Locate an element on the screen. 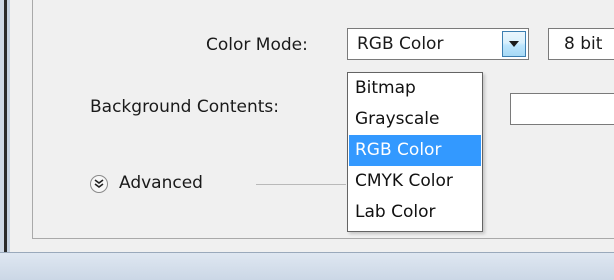  advanced-toggle-icon is located at coordinates (99, 184).